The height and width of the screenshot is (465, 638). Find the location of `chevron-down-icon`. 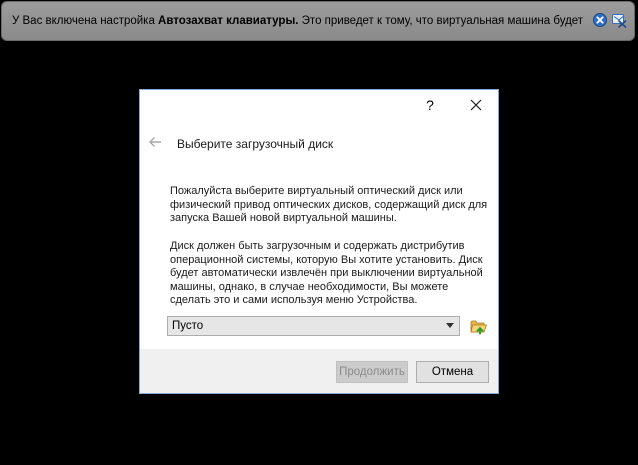

chevron-down-icon is located at coordinates (450, 325).